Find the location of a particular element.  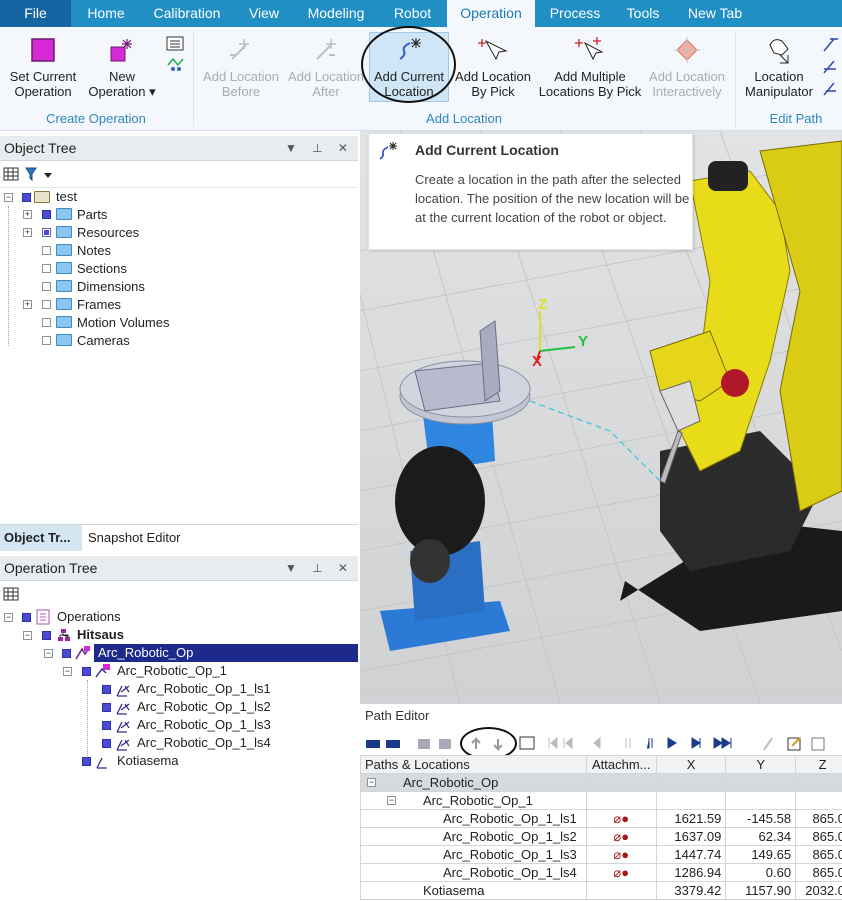

table-row: Arc_Robotic_Op − is located at coordinates (601, 782).